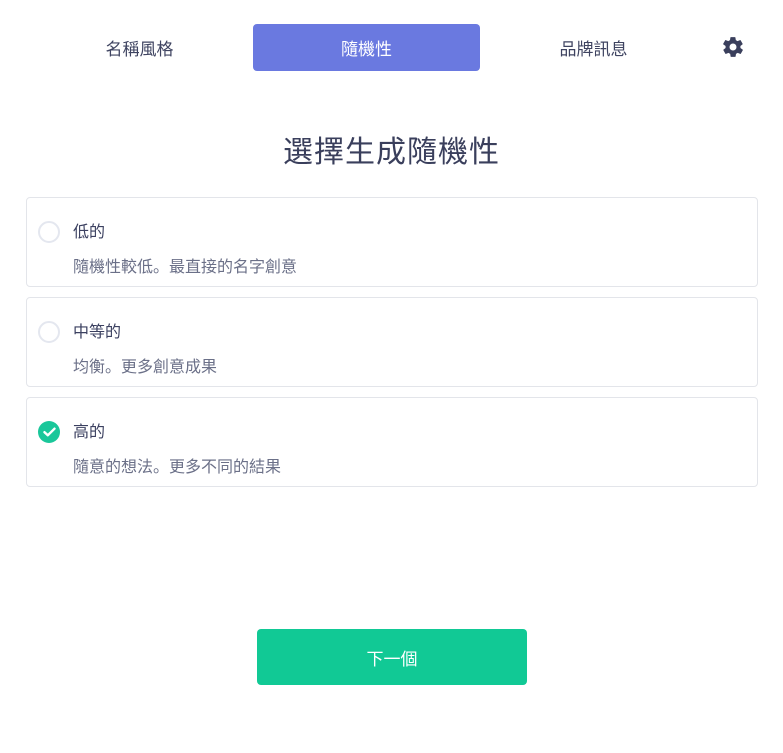  Describe the element at coordinates (89, 231) in the screenshot. I see `option-title: 低的` at that location.